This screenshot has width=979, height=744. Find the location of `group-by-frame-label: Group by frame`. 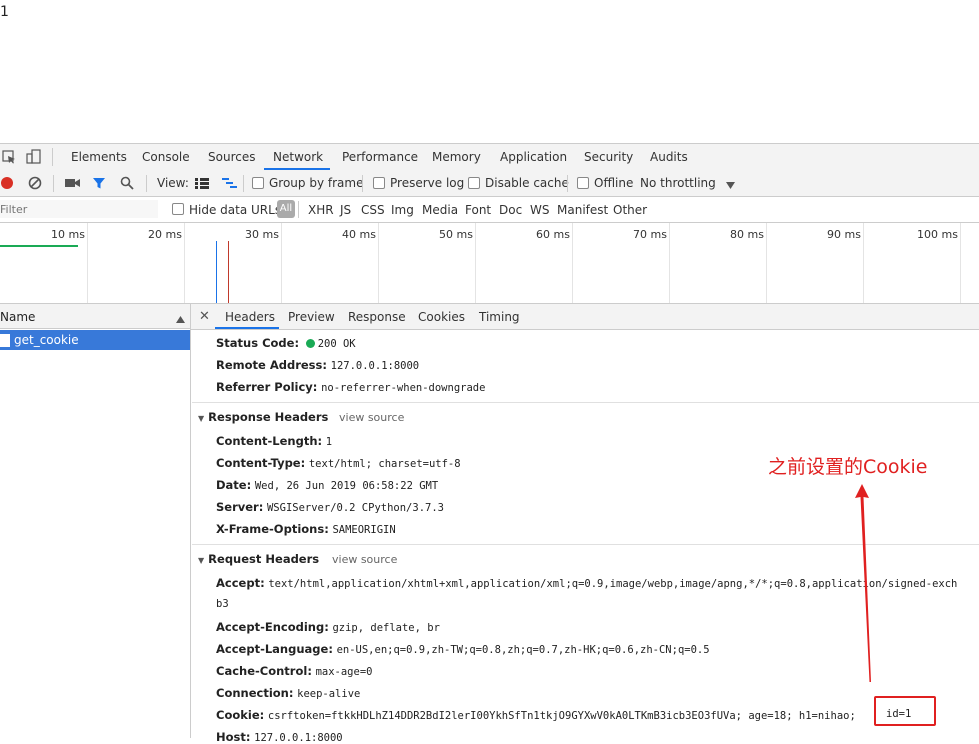

group-by-frame-label: Group by frame is located at coordinates (316, 183).